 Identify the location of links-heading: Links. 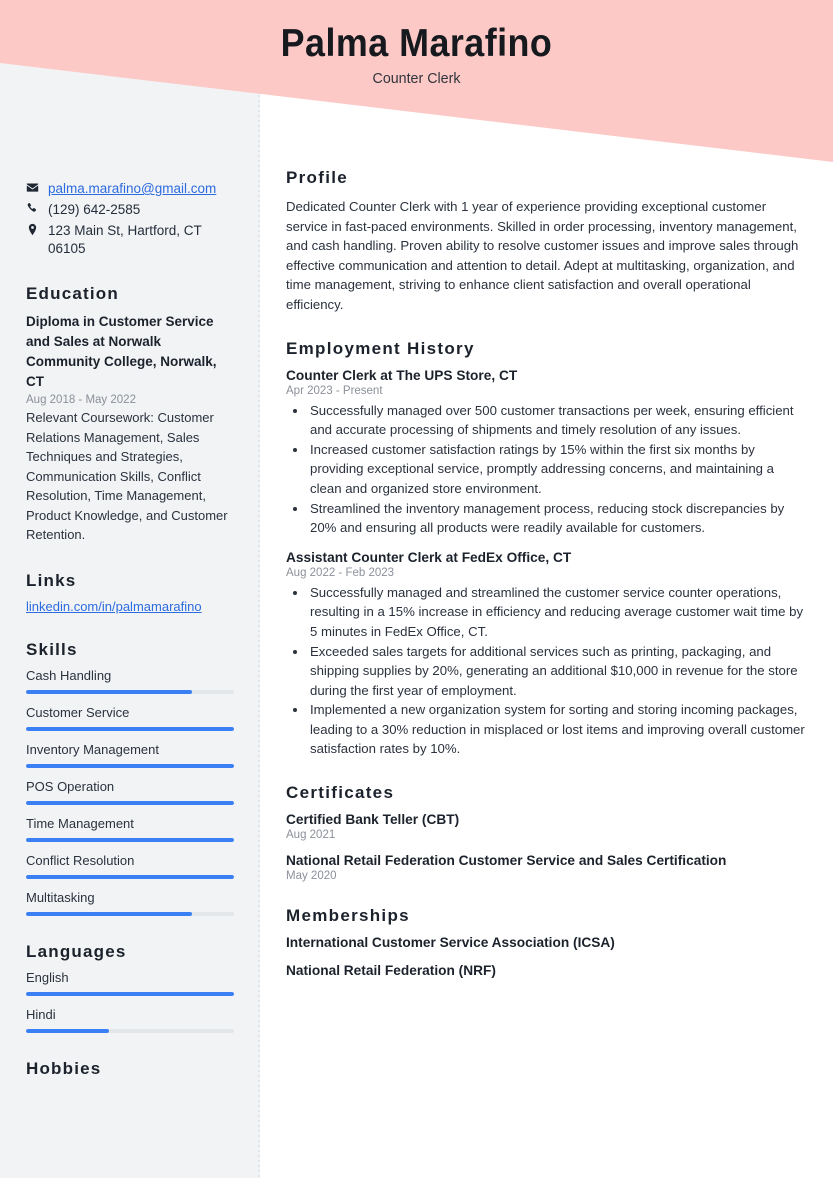
(51, 580).